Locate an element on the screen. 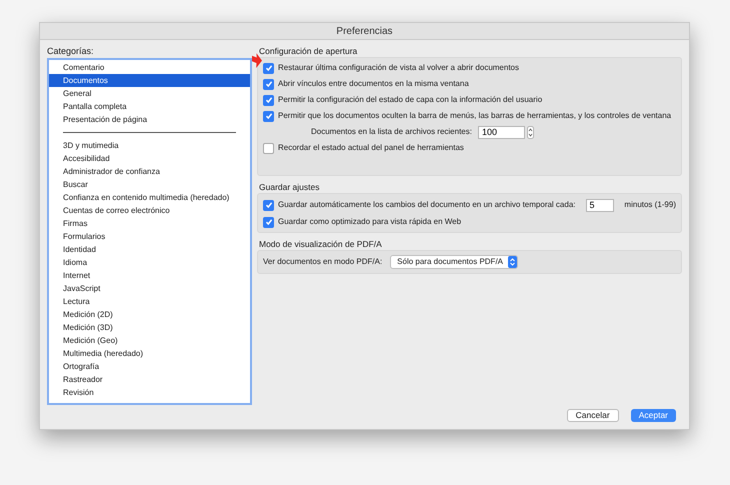  mode-select: Sólo para documentos PDF/A is located at coordinates (454, 262).